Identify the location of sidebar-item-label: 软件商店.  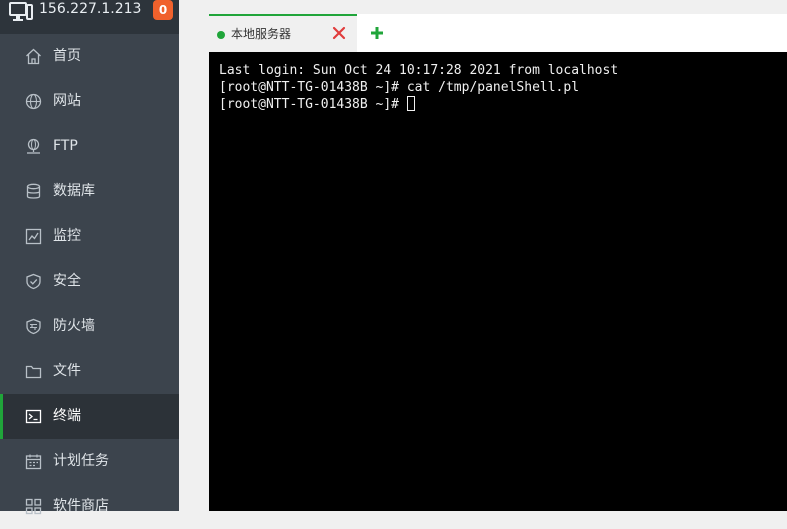
(81, 506).